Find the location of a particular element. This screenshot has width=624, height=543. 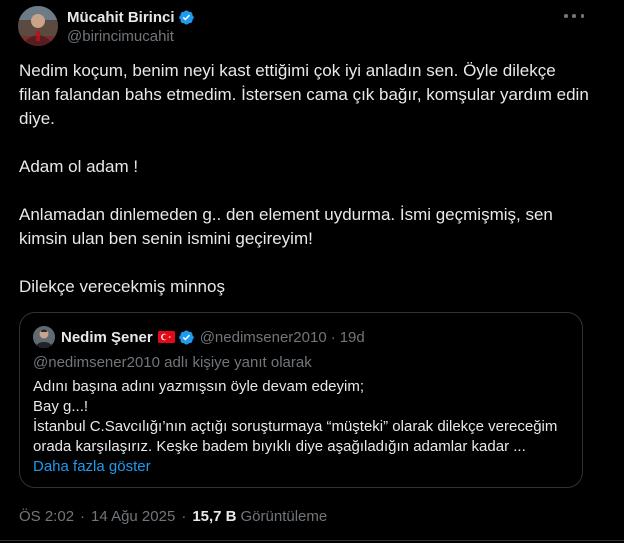

quote-timestamp: 19d is located at coordinates (352, 337).